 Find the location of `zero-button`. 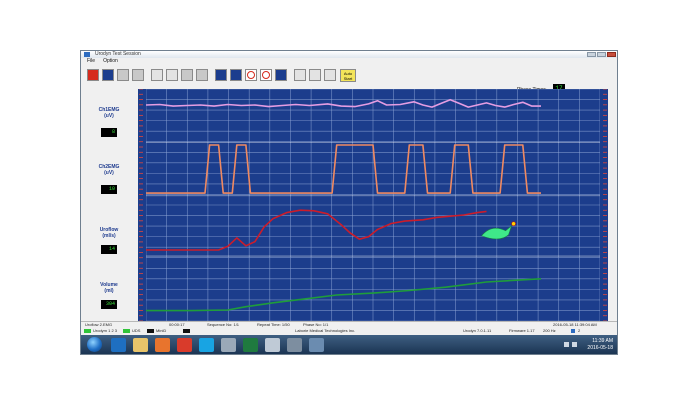

zero-button is located at coordinates (187, 75).